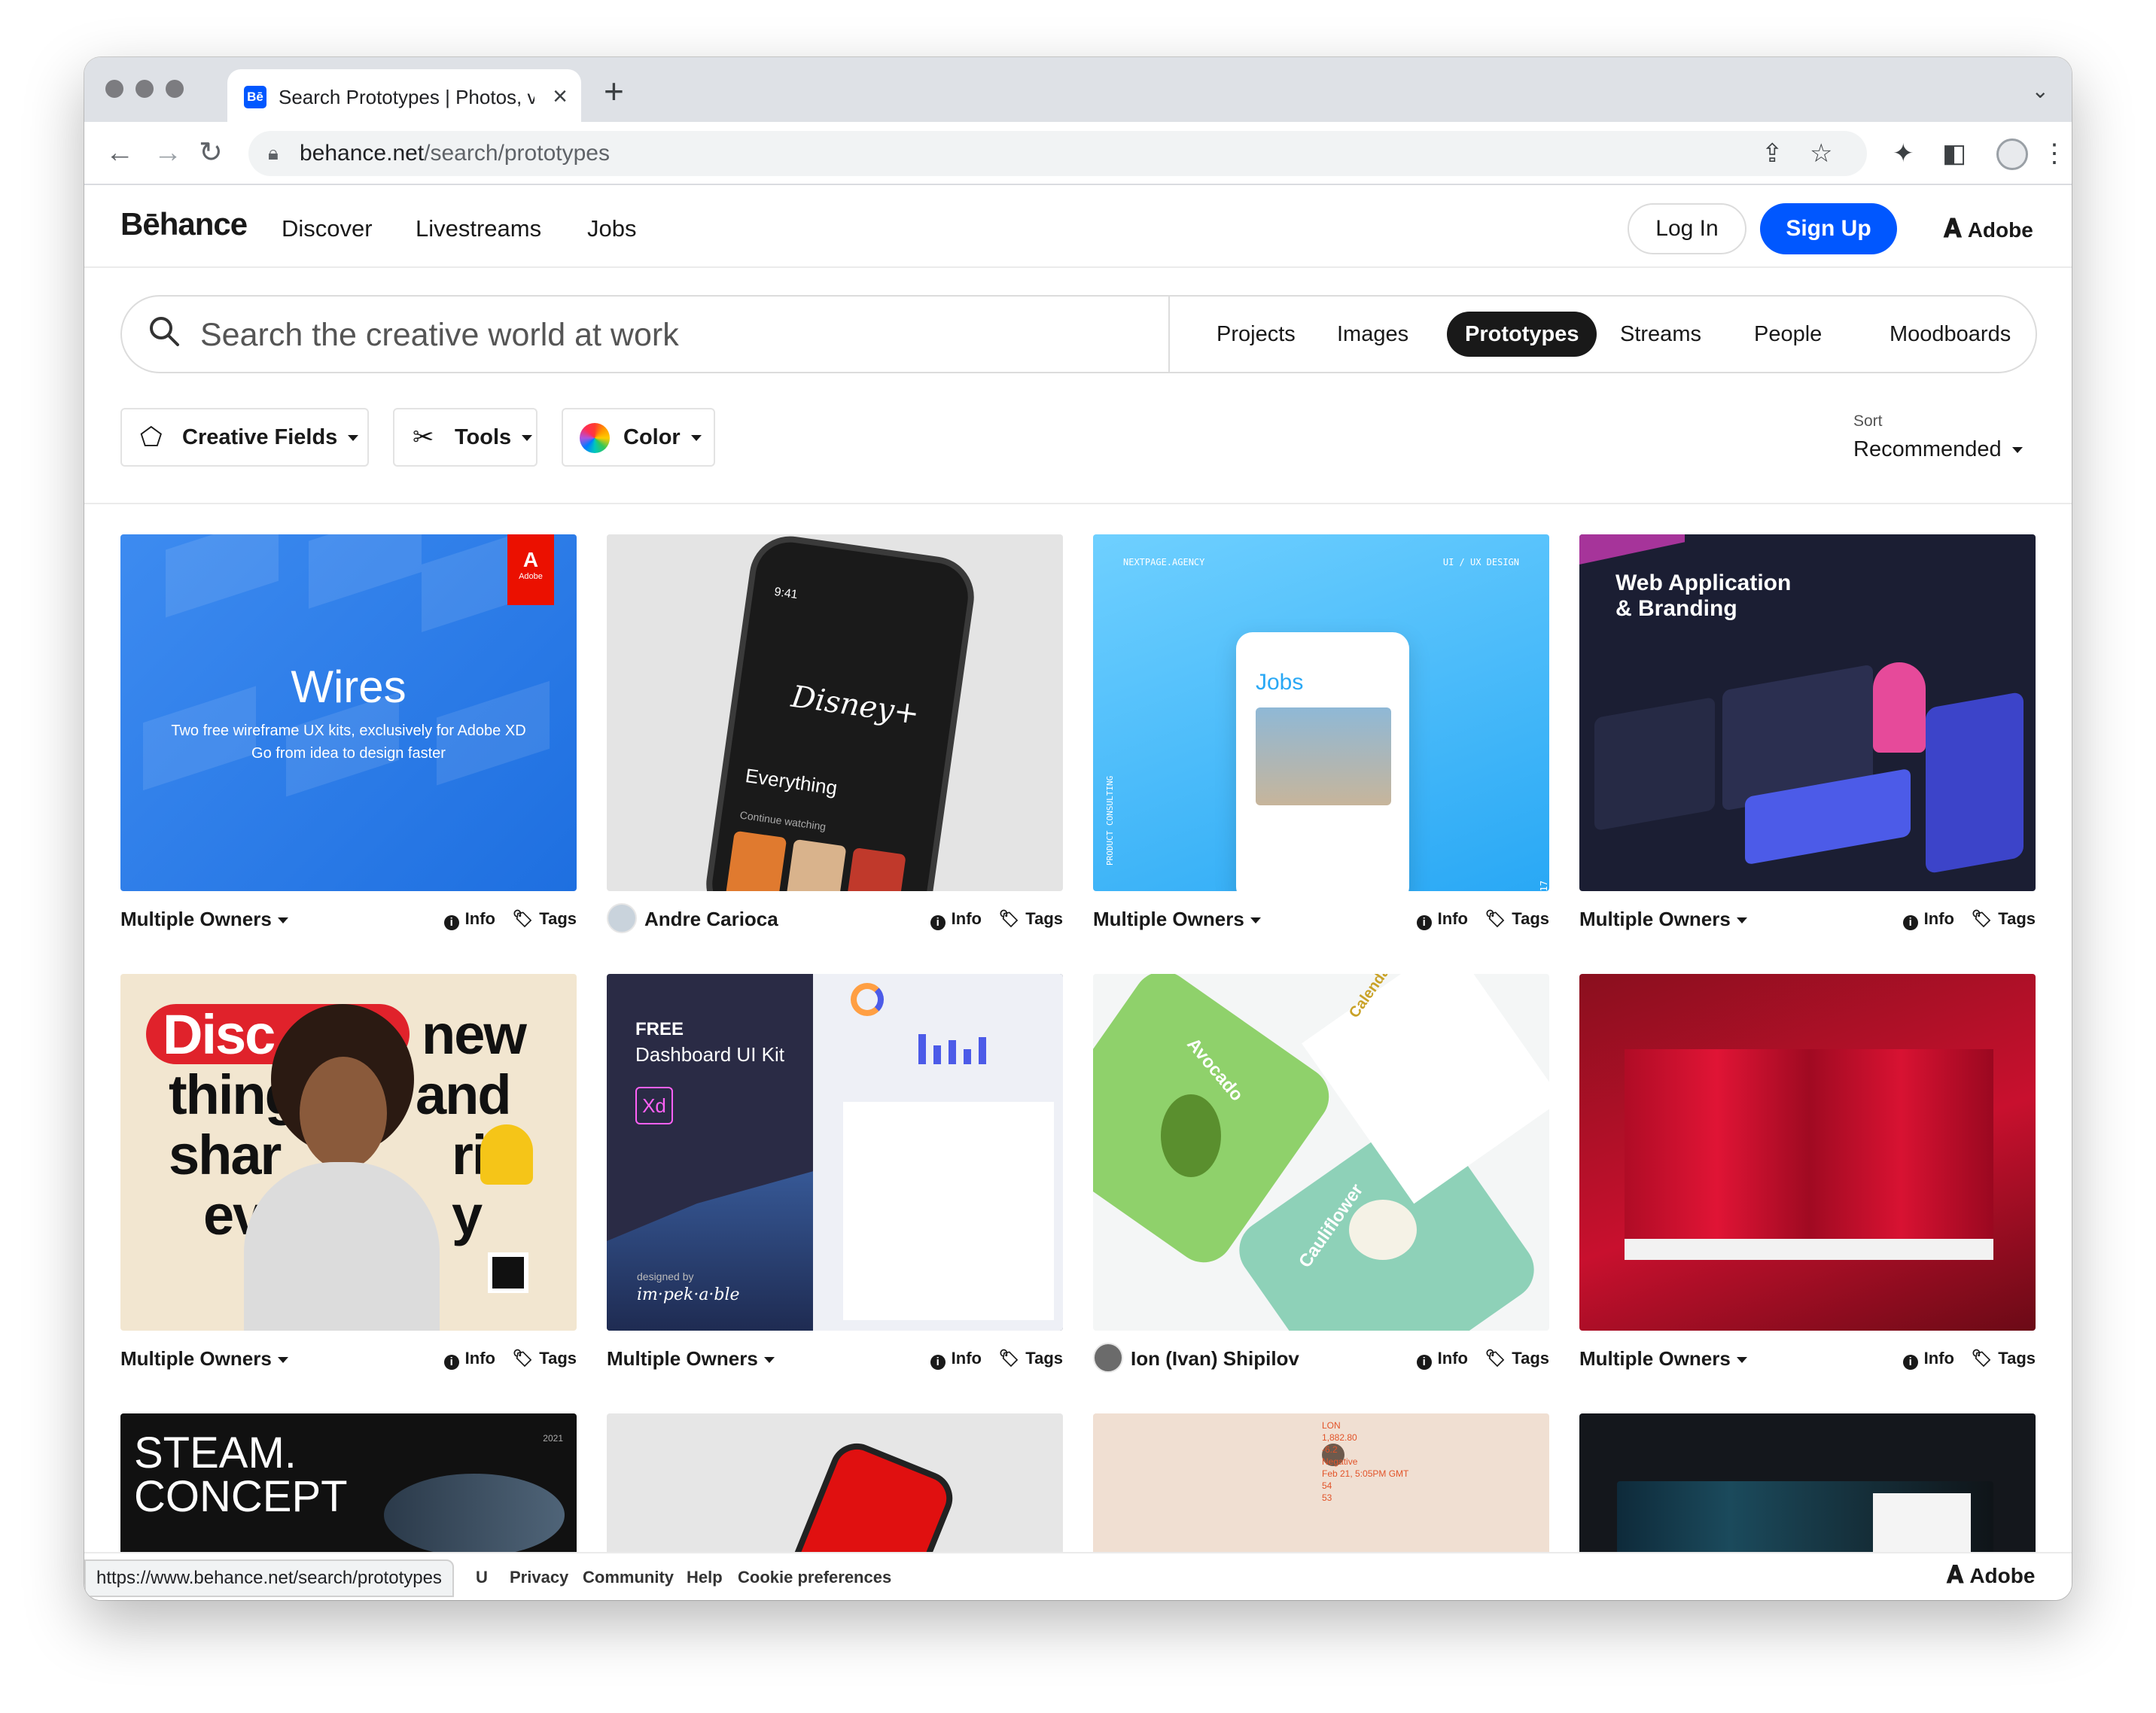  I want to click on footer-privacy: Privacy, so click(539, 1577).